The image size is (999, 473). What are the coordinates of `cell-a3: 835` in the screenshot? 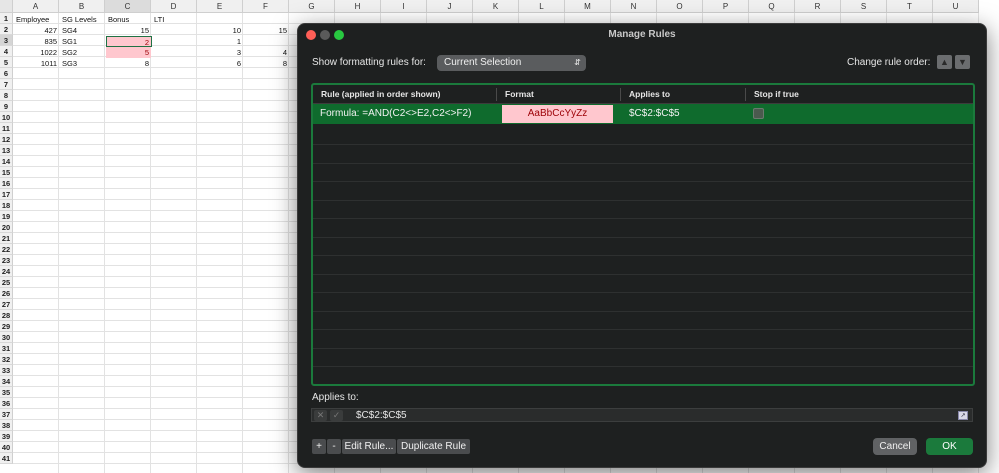 It's located at (36, 41).